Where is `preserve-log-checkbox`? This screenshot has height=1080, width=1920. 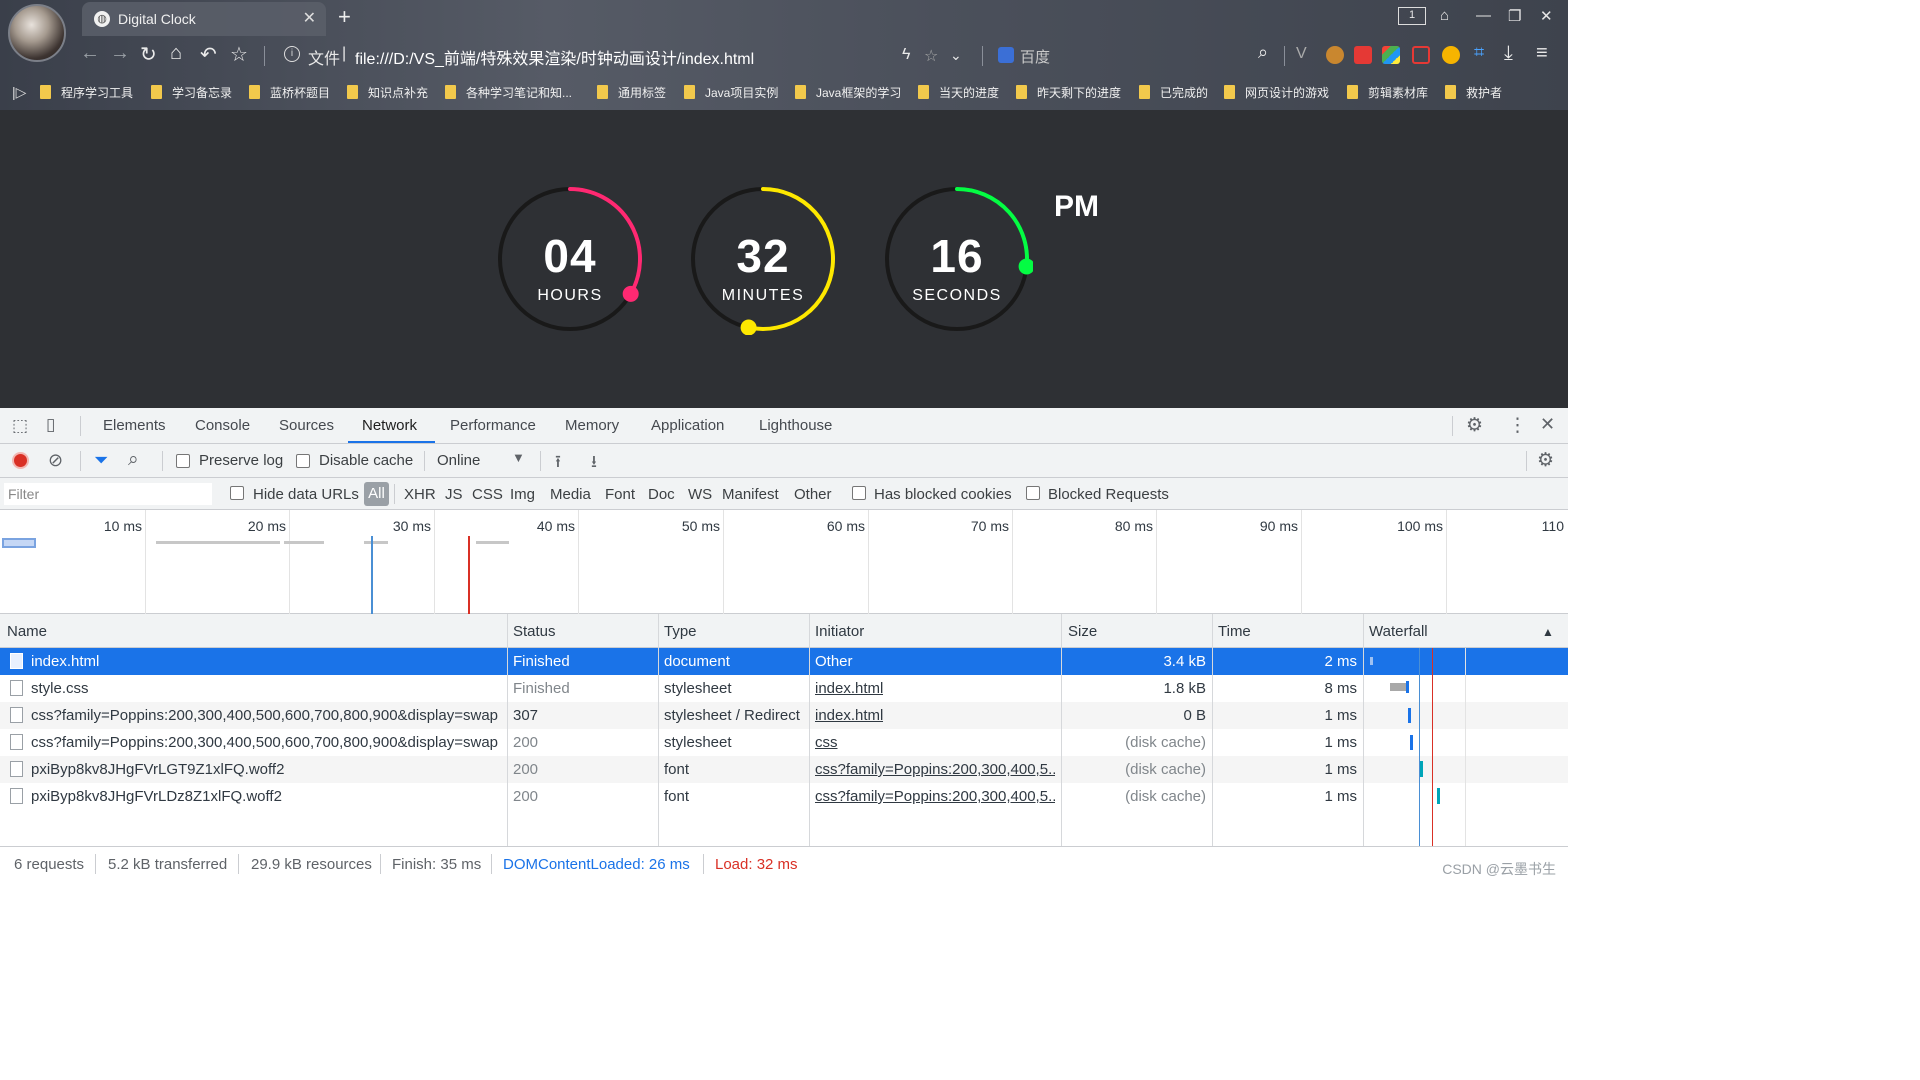
preserve-log-checkbox is located at coordinates (183, 461).